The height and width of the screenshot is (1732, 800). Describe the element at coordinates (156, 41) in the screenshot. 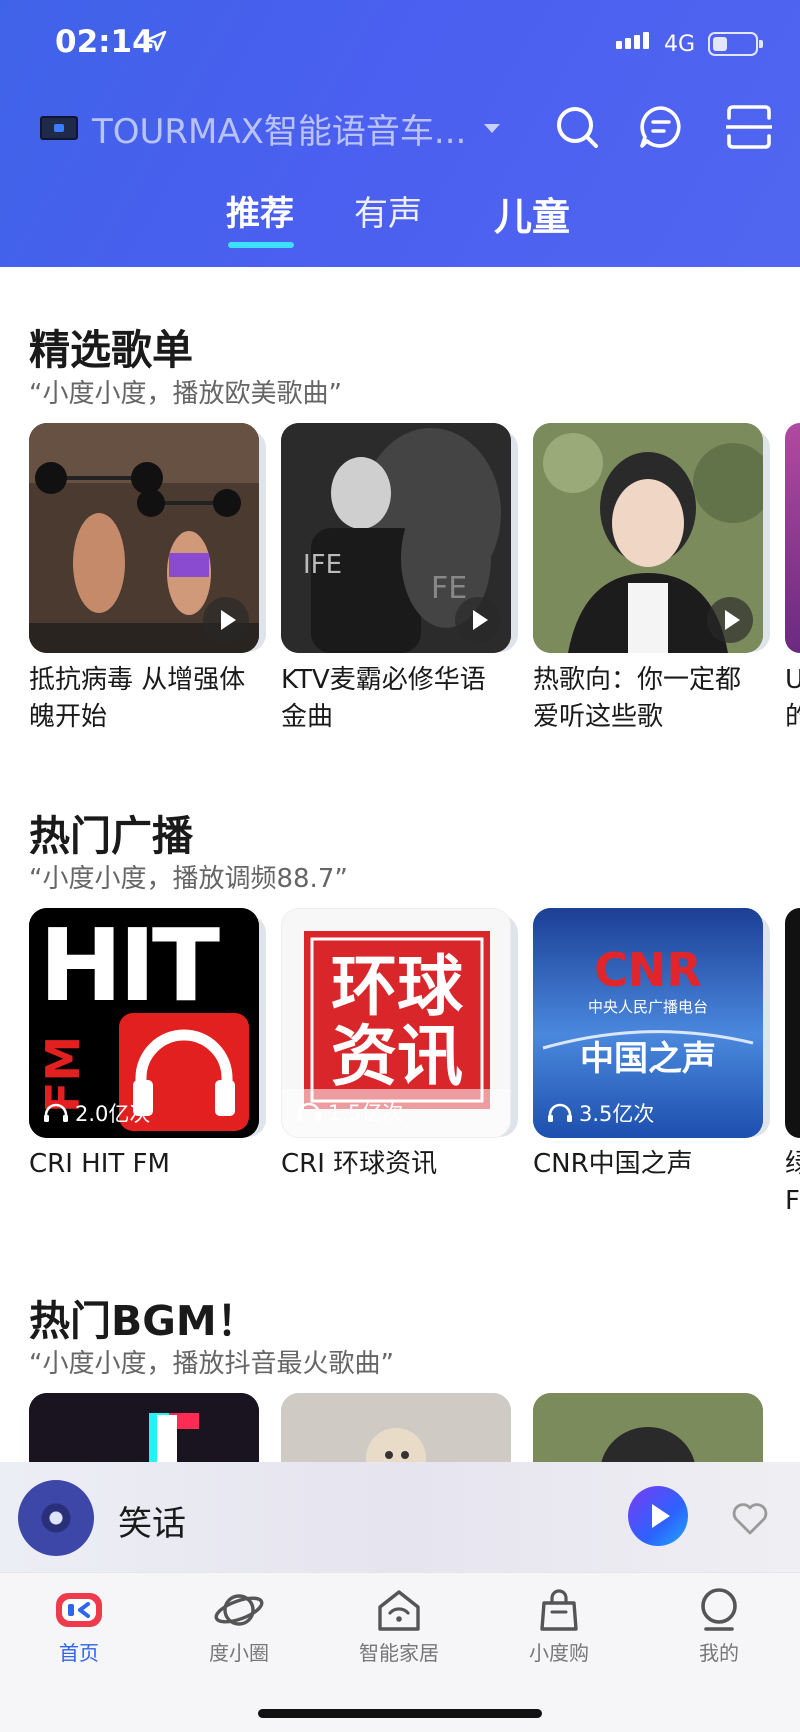

I see `location-arrow-icon` at that location.